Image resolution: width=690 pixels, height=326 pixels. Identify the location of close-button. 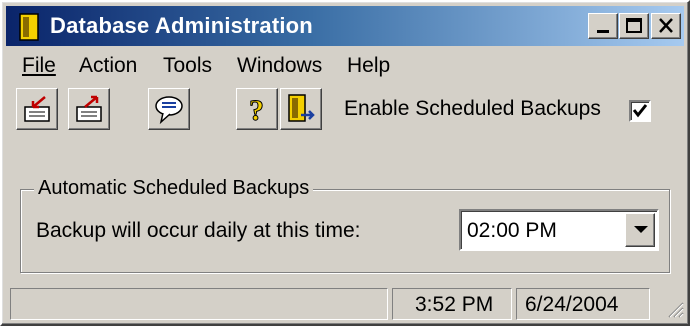
(666, 26).